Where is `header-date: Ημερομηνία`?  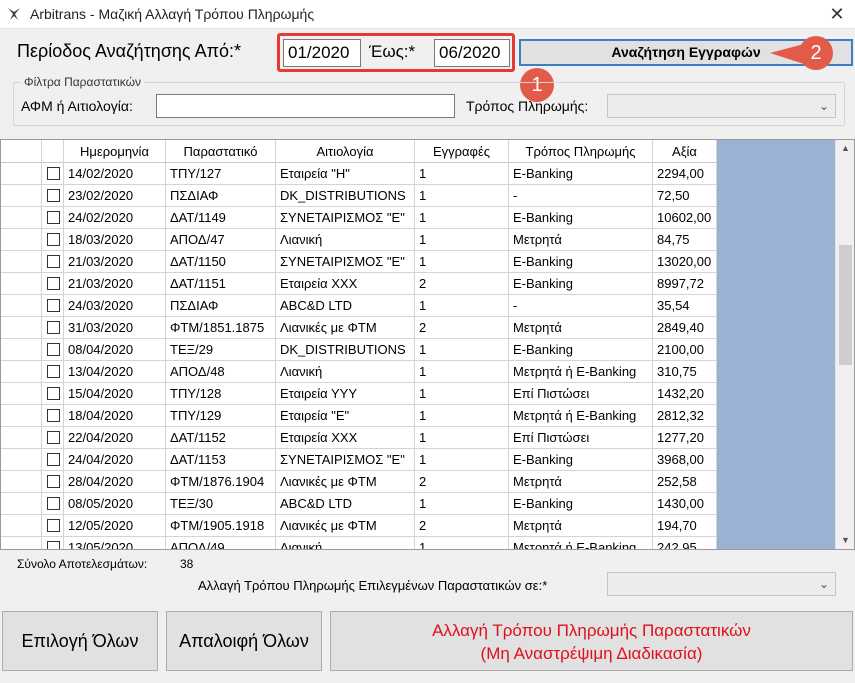 header-date: Ημερομηνία is located at coordinates (115, 151).